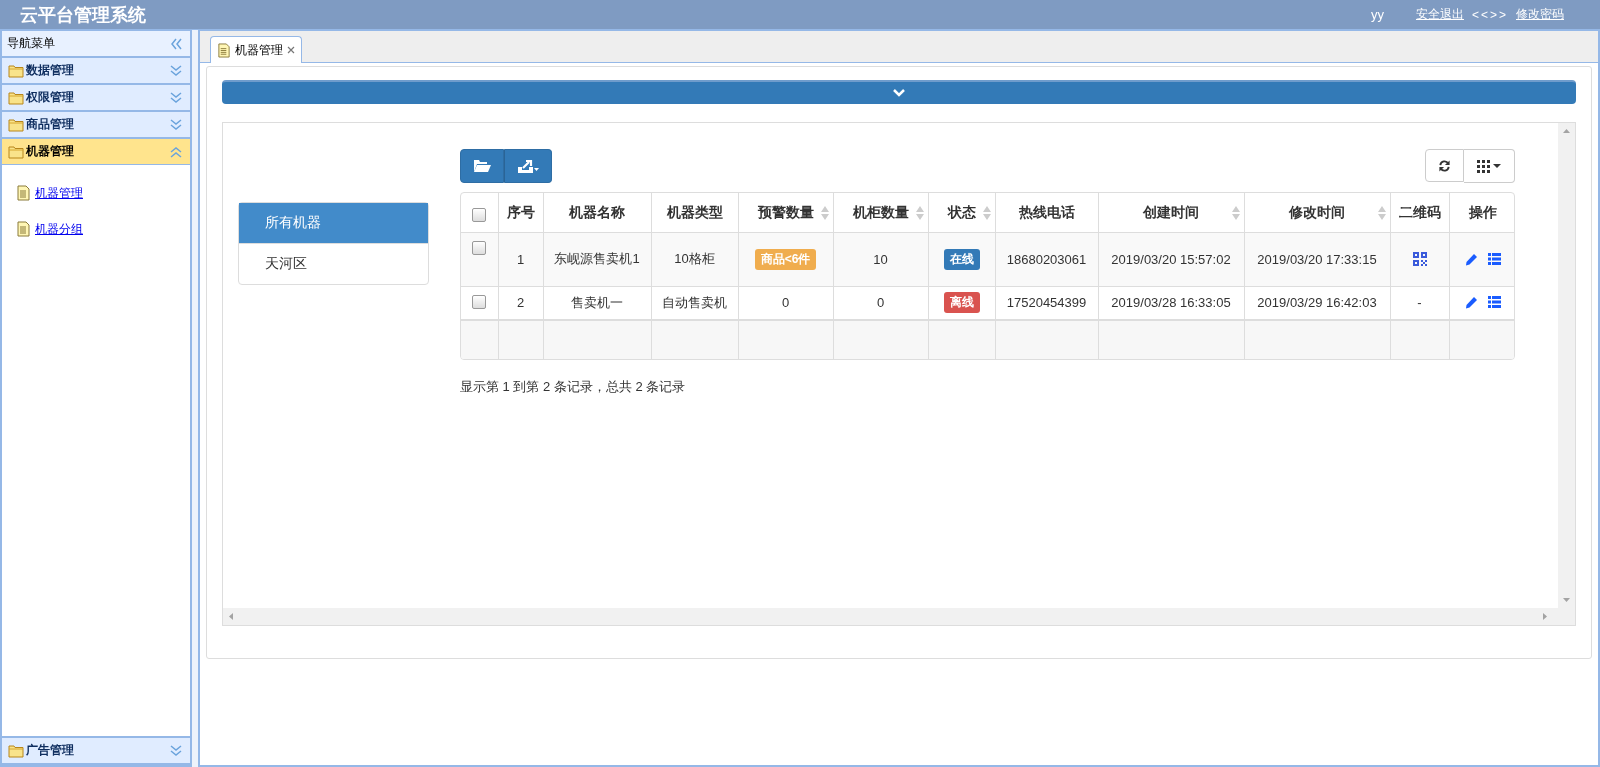 This screenshot has height=767, width=1600. What do you see at coordinates (1483, 166) in the screenshot?
I see `grid-icon` at bounding box center [1483, 166].